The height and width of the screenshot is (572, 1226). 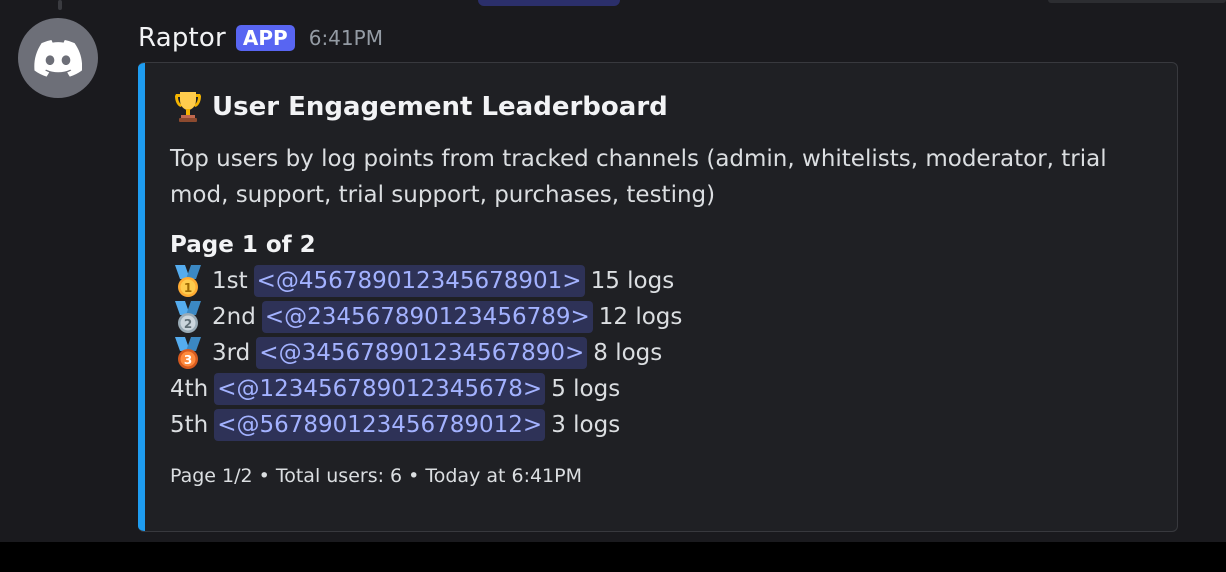 I want to click on rank-label: 3rd, so click(x=231, y=353).